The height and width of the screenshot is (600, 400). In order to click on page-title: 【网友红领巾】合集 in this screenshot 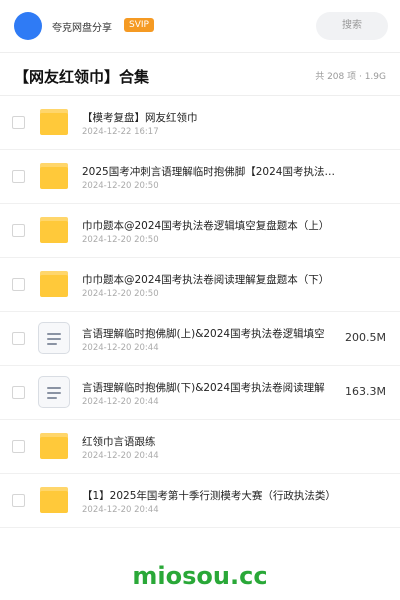, I will do `click(82, 77)`.